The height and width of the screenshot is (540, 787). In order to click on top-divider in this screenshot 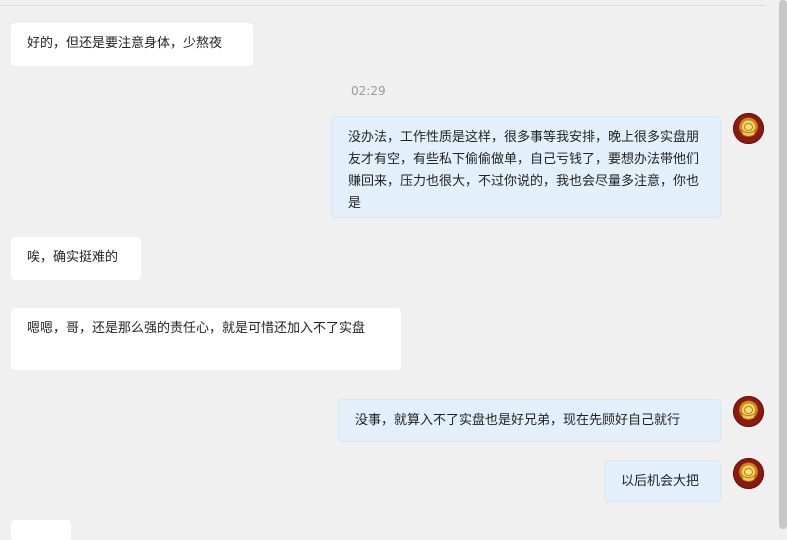, I will do `click(382, 5)`.